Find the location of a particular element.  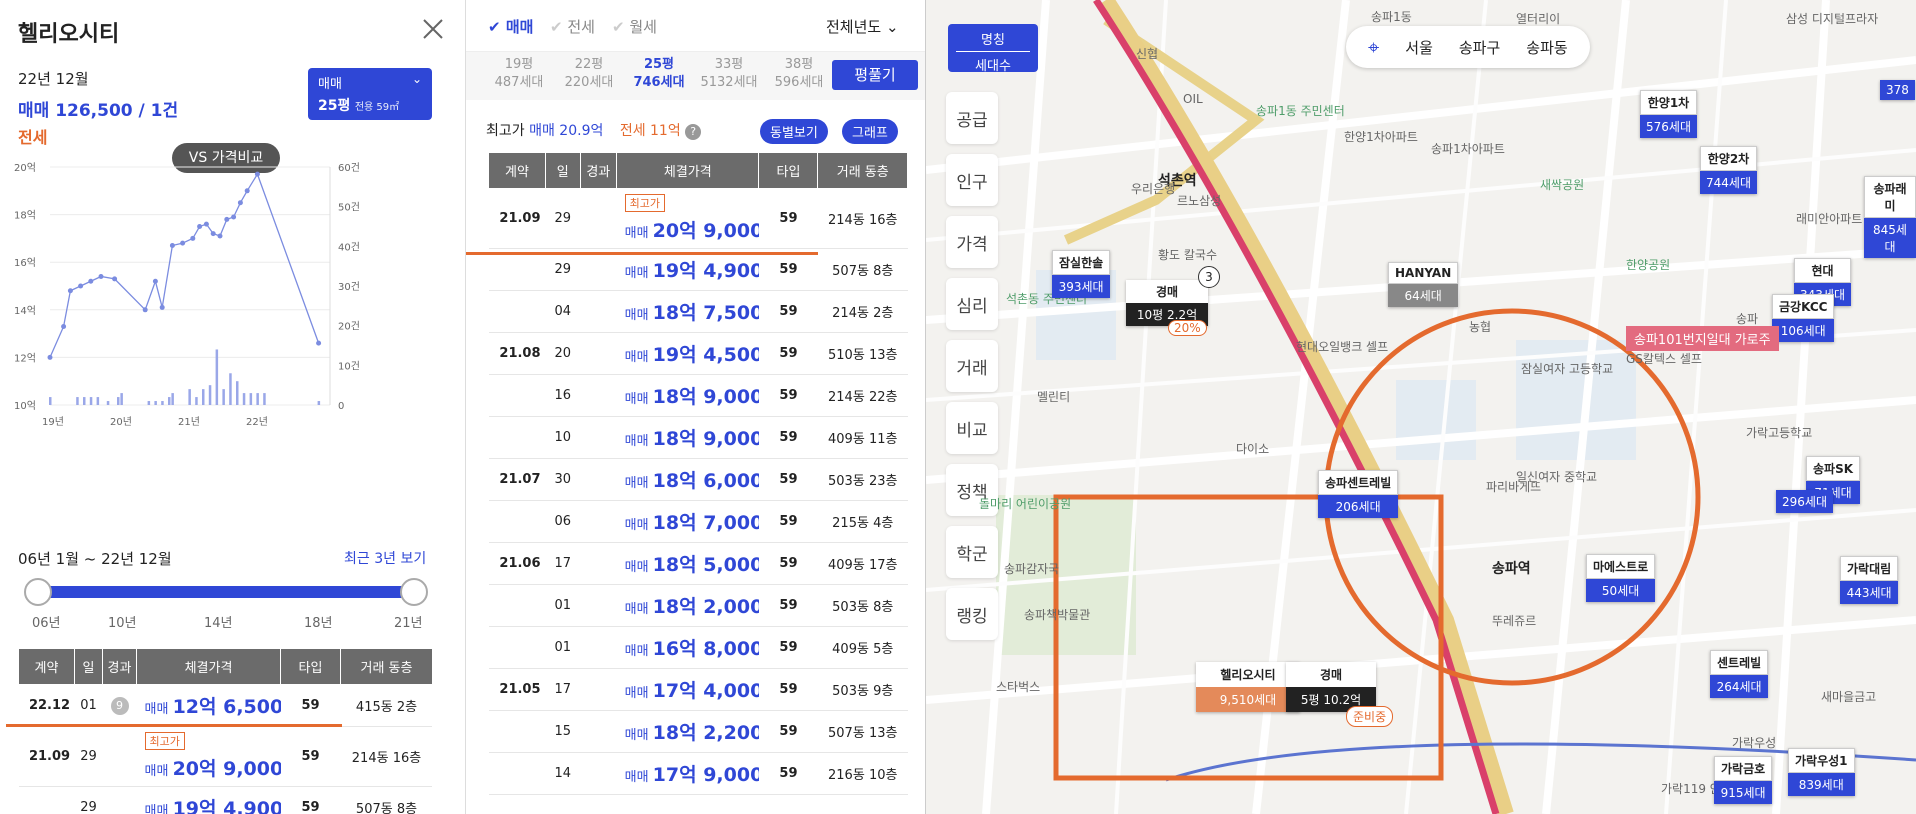

complex-marker: 378 is located at coordinates (1897, 90).